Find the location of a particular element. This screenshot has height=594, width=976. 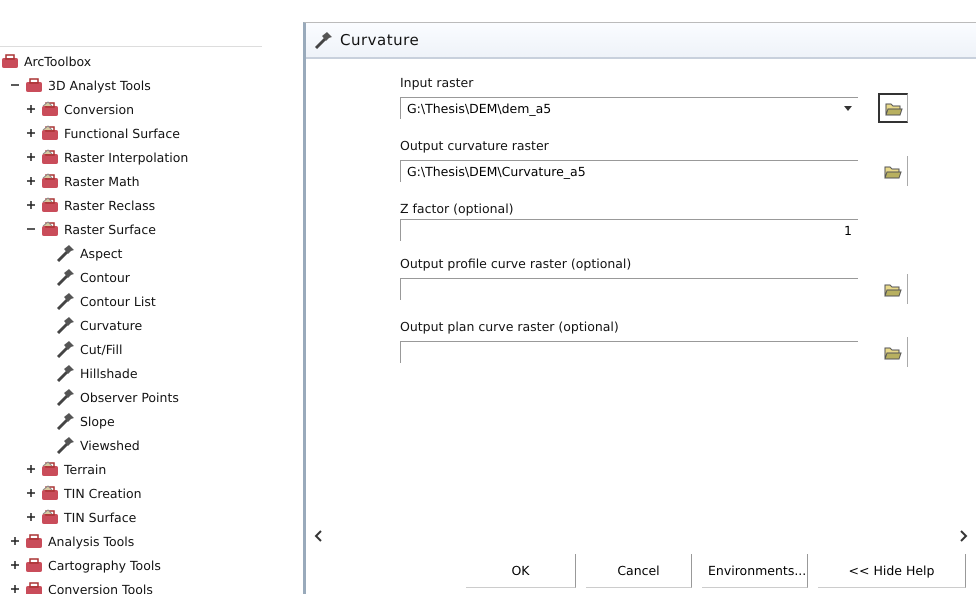

scroll-right-icon is located at coordinates (963, 536).